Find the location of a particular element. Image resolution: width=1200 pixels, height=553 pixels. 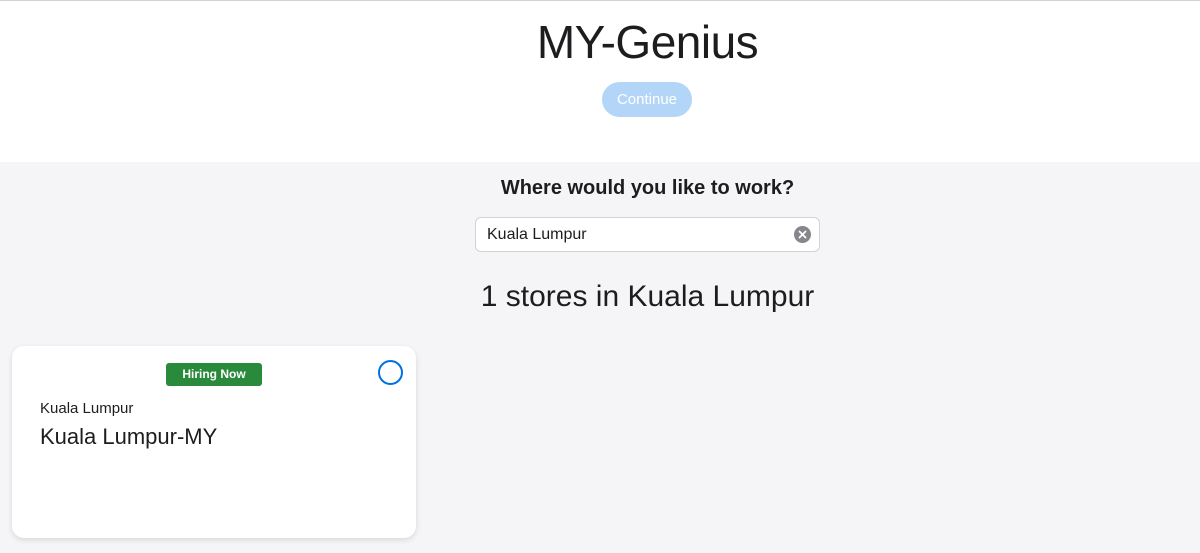

location-search-input is located at coordinates (637, 234).